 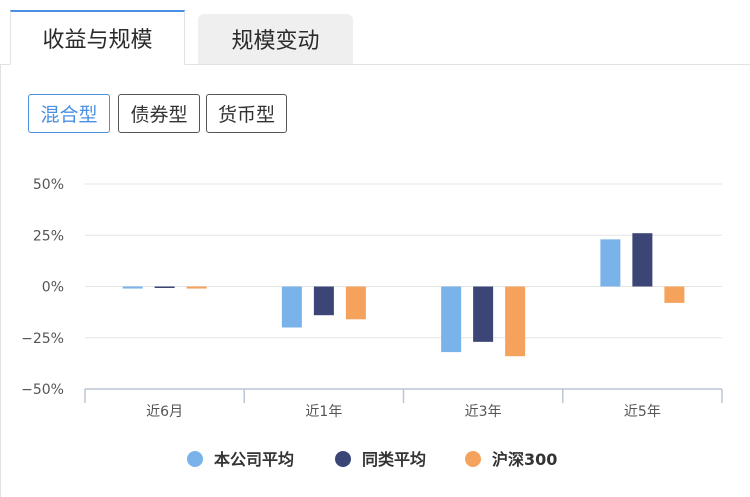 What do you see at coordinates (483, 412) in the screenshot?
I see `x-tick-label: 近3年` at bounding box center [483, 412].